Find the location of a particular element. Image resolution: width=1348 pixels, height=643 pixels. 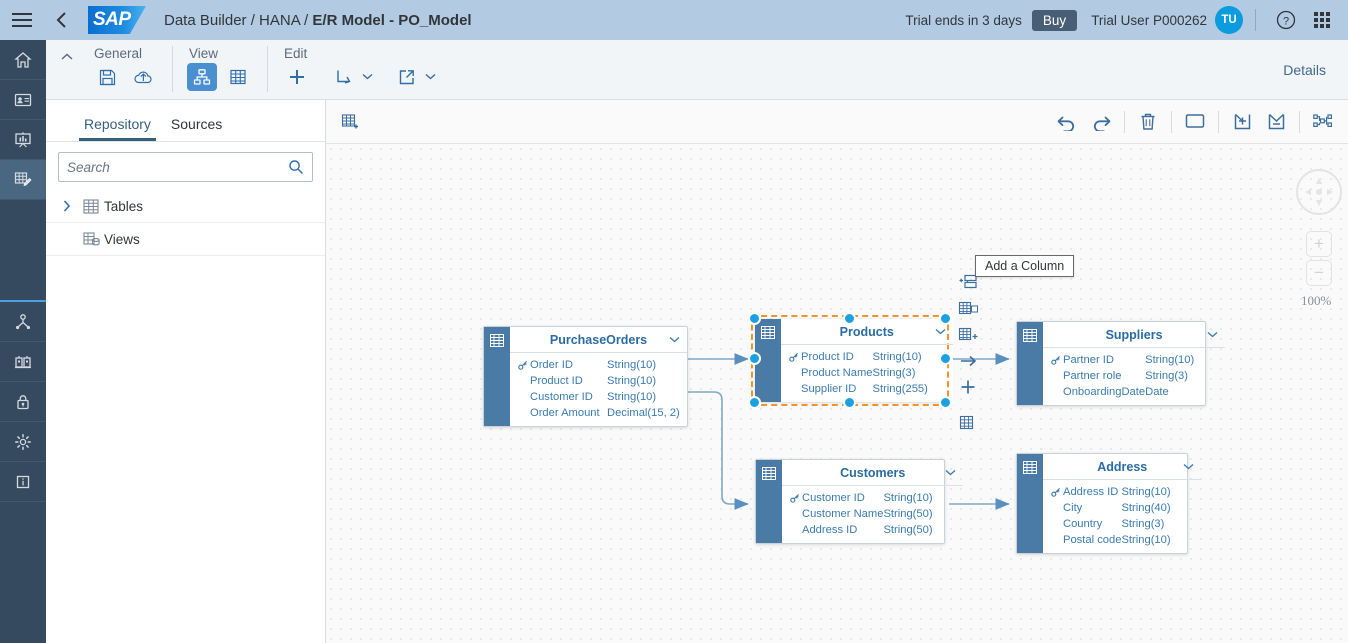

table-view-button is located at coordinates (238, 77).